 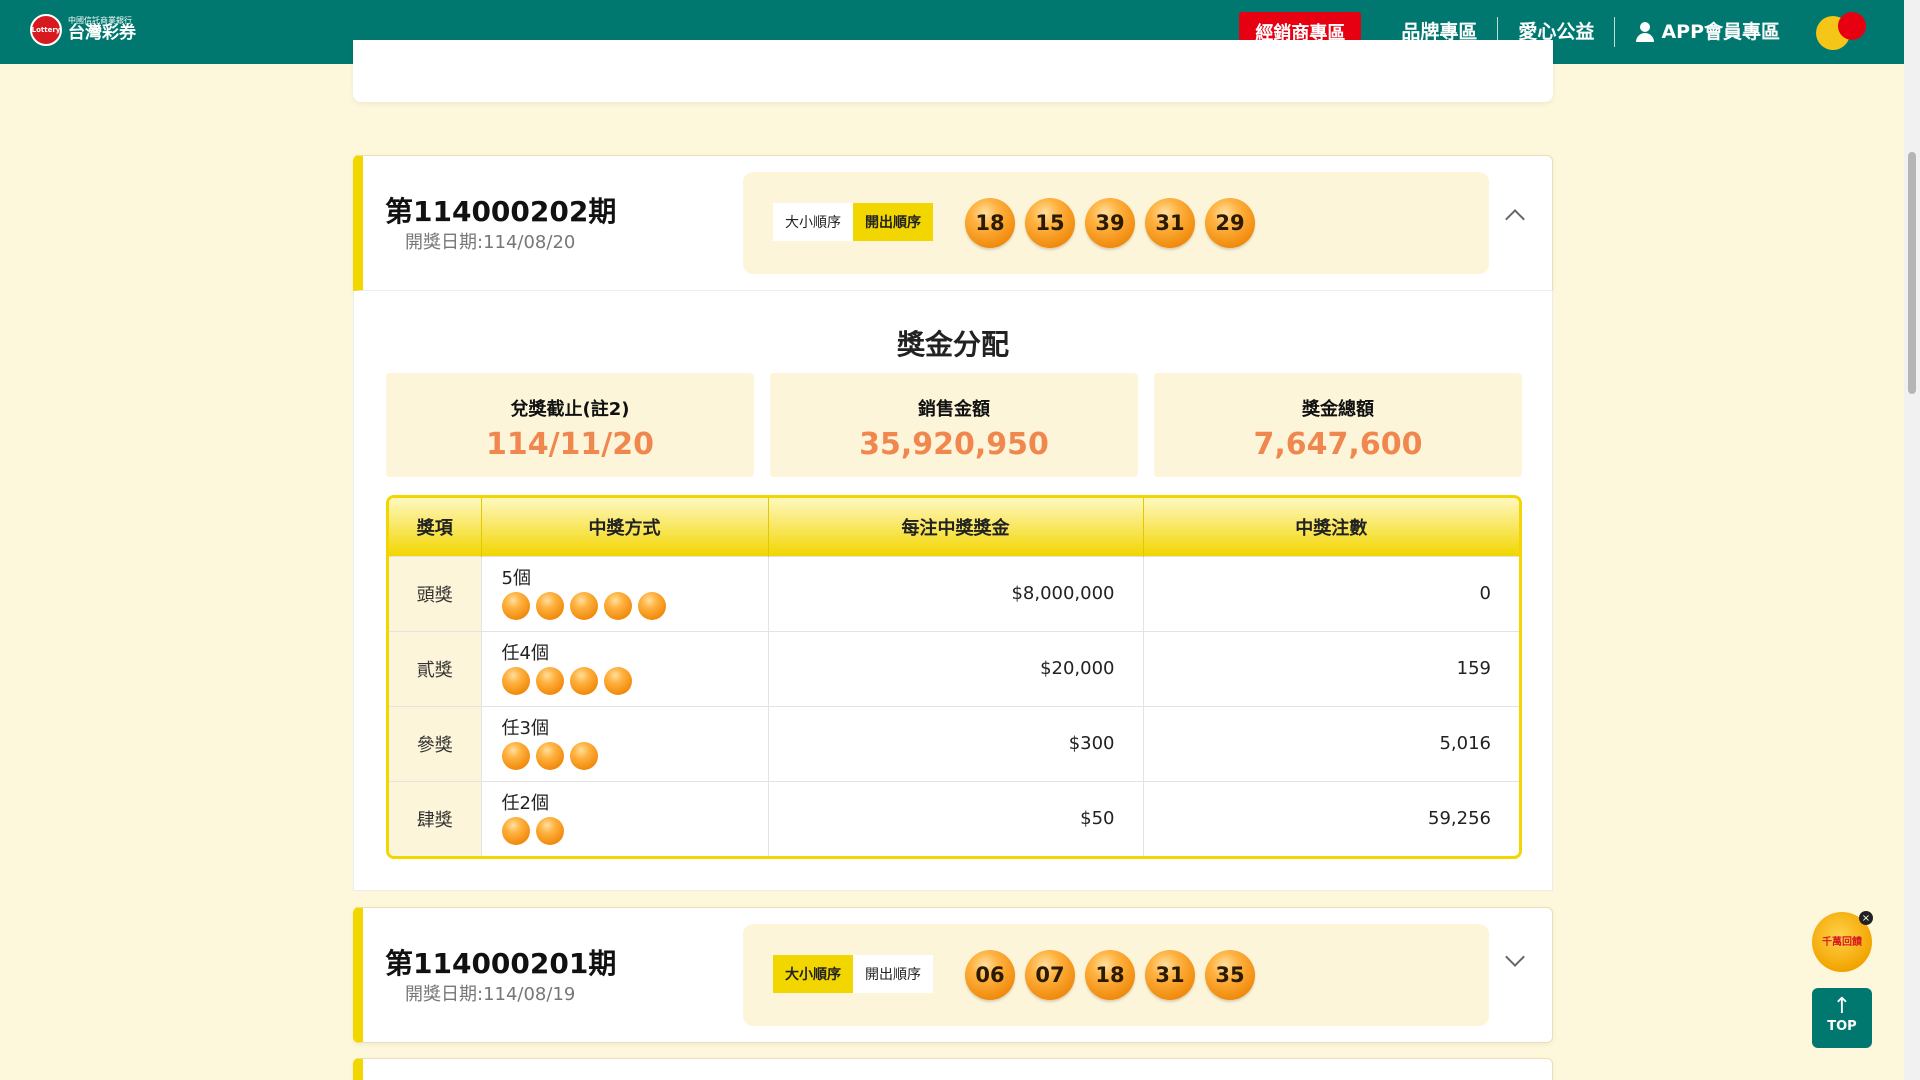 I want to click on draw-period-title: 第114000201期, so click(x=501, y=963).